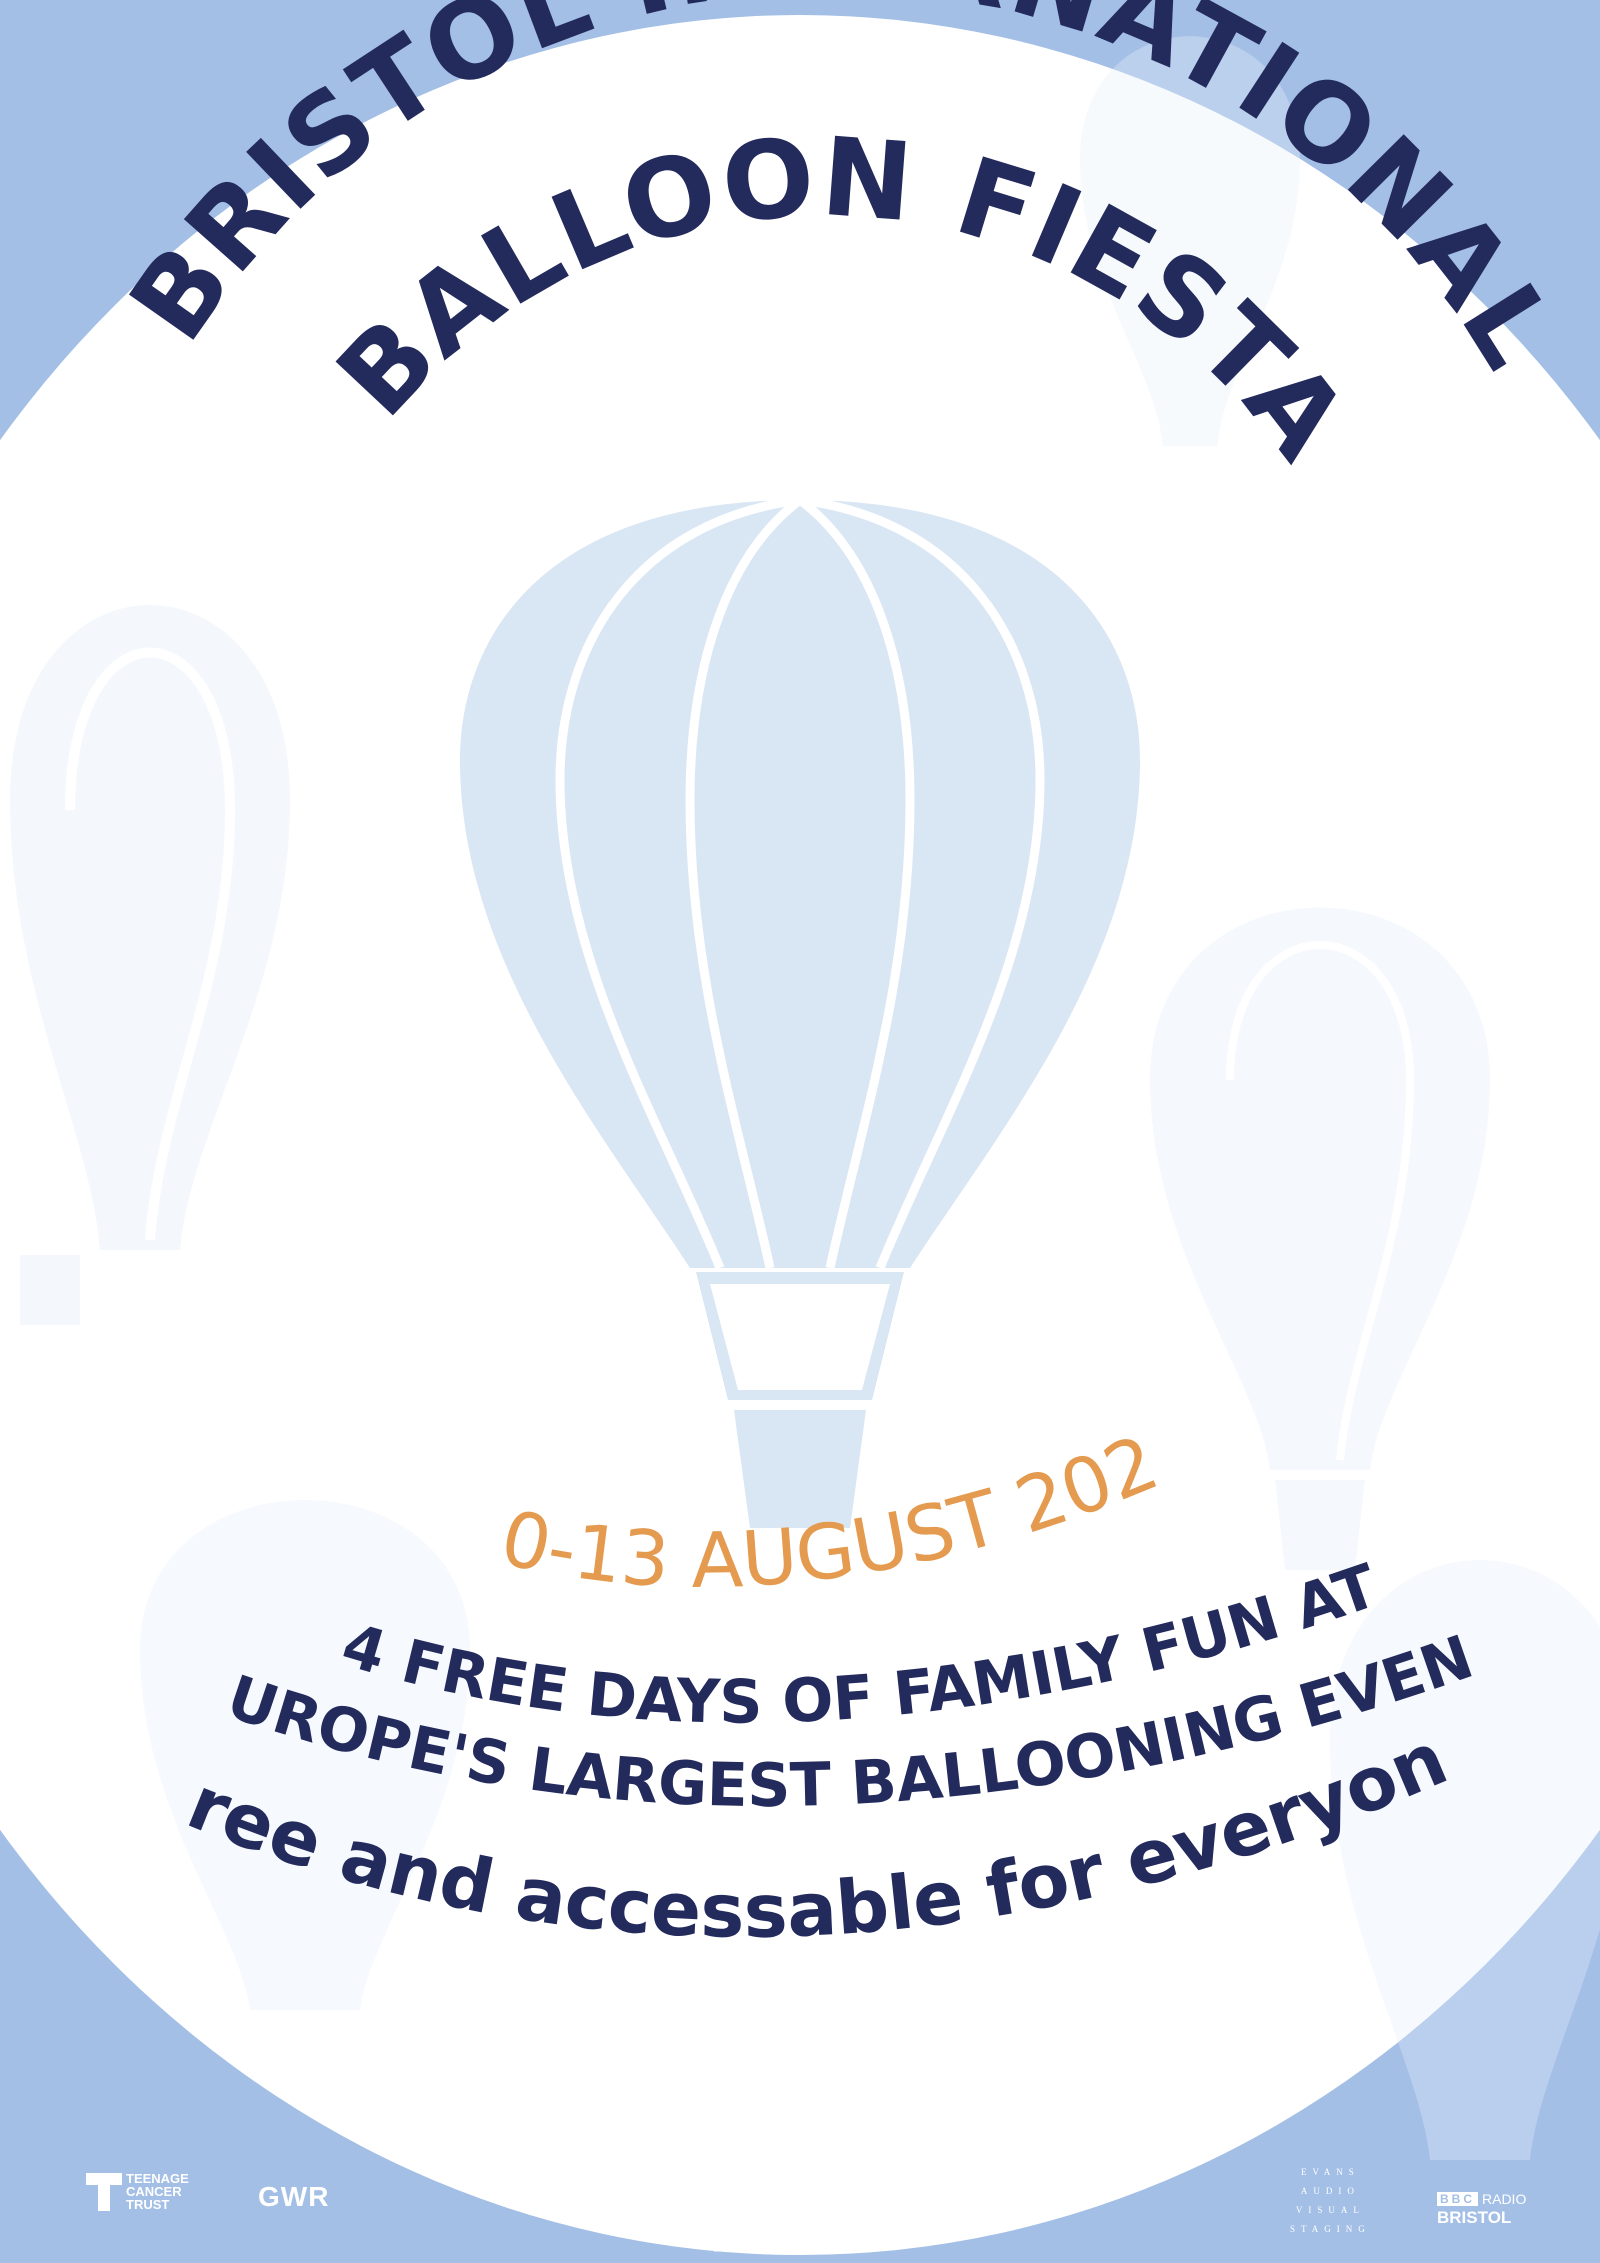 This screenshot has height=2263, width=1600. What do you see at coordinates (294, 2196) in the screenshot?
I see `gwr-logo: GWR` at bounding box center [294, 2196].